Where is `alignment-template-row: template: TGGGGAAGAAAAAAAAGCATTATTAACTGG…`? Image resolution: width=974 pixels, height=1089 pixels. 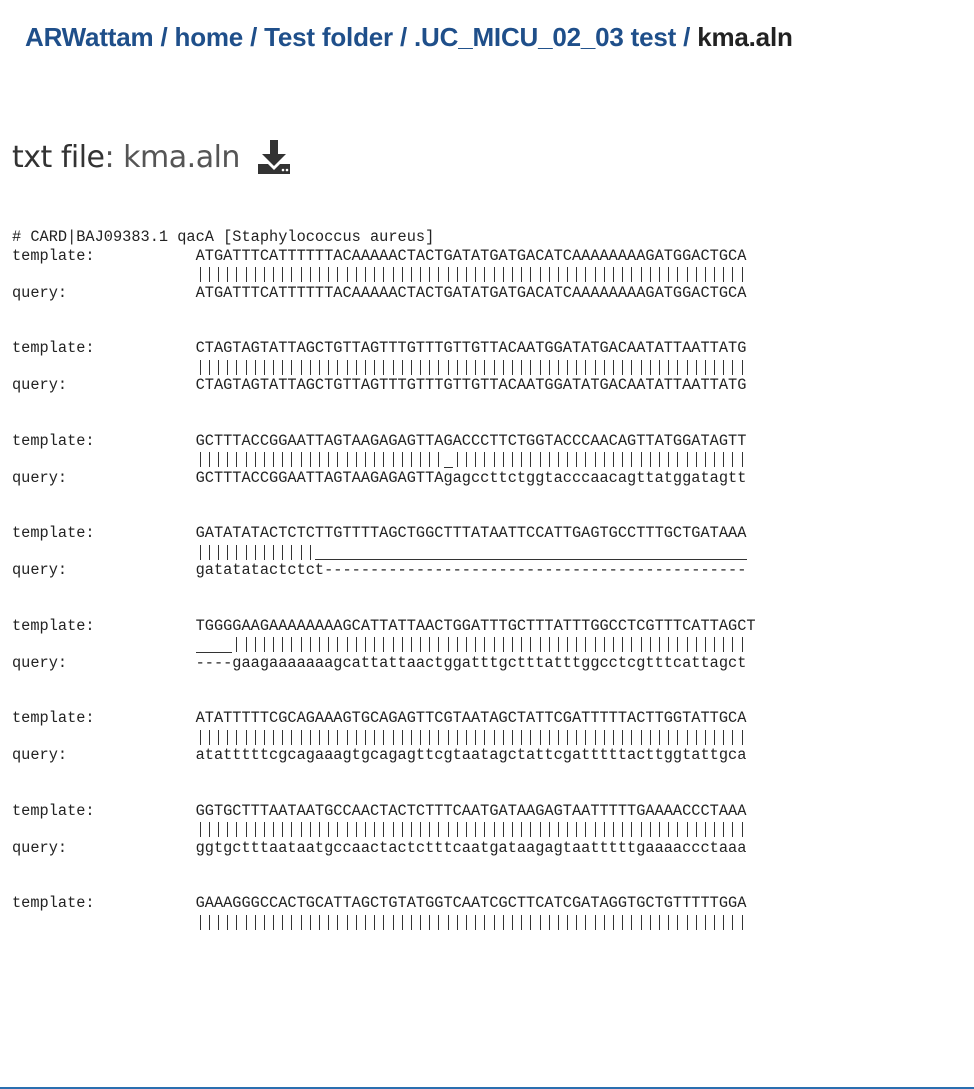 alignment-template-row: template: TGGGGAAGAAAAAAAAGCATTATTAACTGG… is located at coordinates (384, 625).